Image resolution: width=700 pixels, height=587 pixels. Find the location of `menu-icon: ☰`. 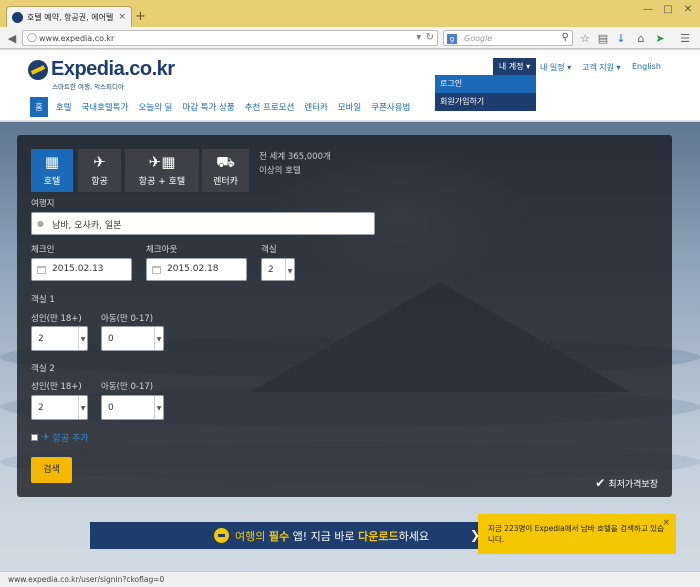

menu-icon: ☰ is located at coordinates (685, 38).